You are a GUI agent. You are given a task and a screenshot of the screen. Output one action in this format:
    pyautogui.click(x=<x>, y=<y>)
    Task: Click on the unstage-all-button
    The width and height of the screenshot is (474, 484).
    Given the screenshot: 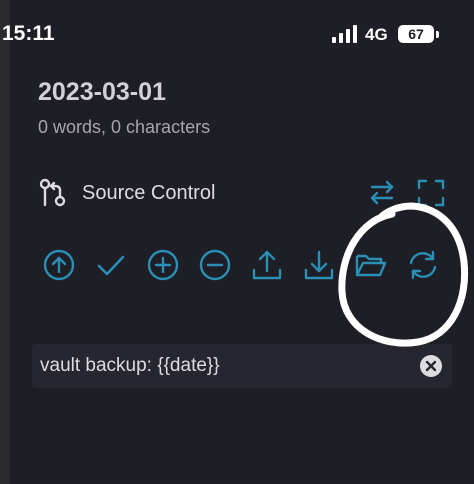 What is the action you would take?
    pyautogui.click(x=215, y=265)
    